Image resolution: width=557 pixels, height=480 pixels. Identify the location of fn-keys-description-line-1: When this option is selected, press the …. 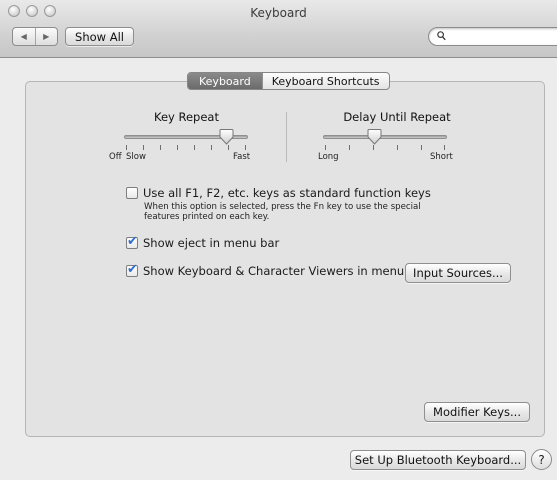
(282, 207).